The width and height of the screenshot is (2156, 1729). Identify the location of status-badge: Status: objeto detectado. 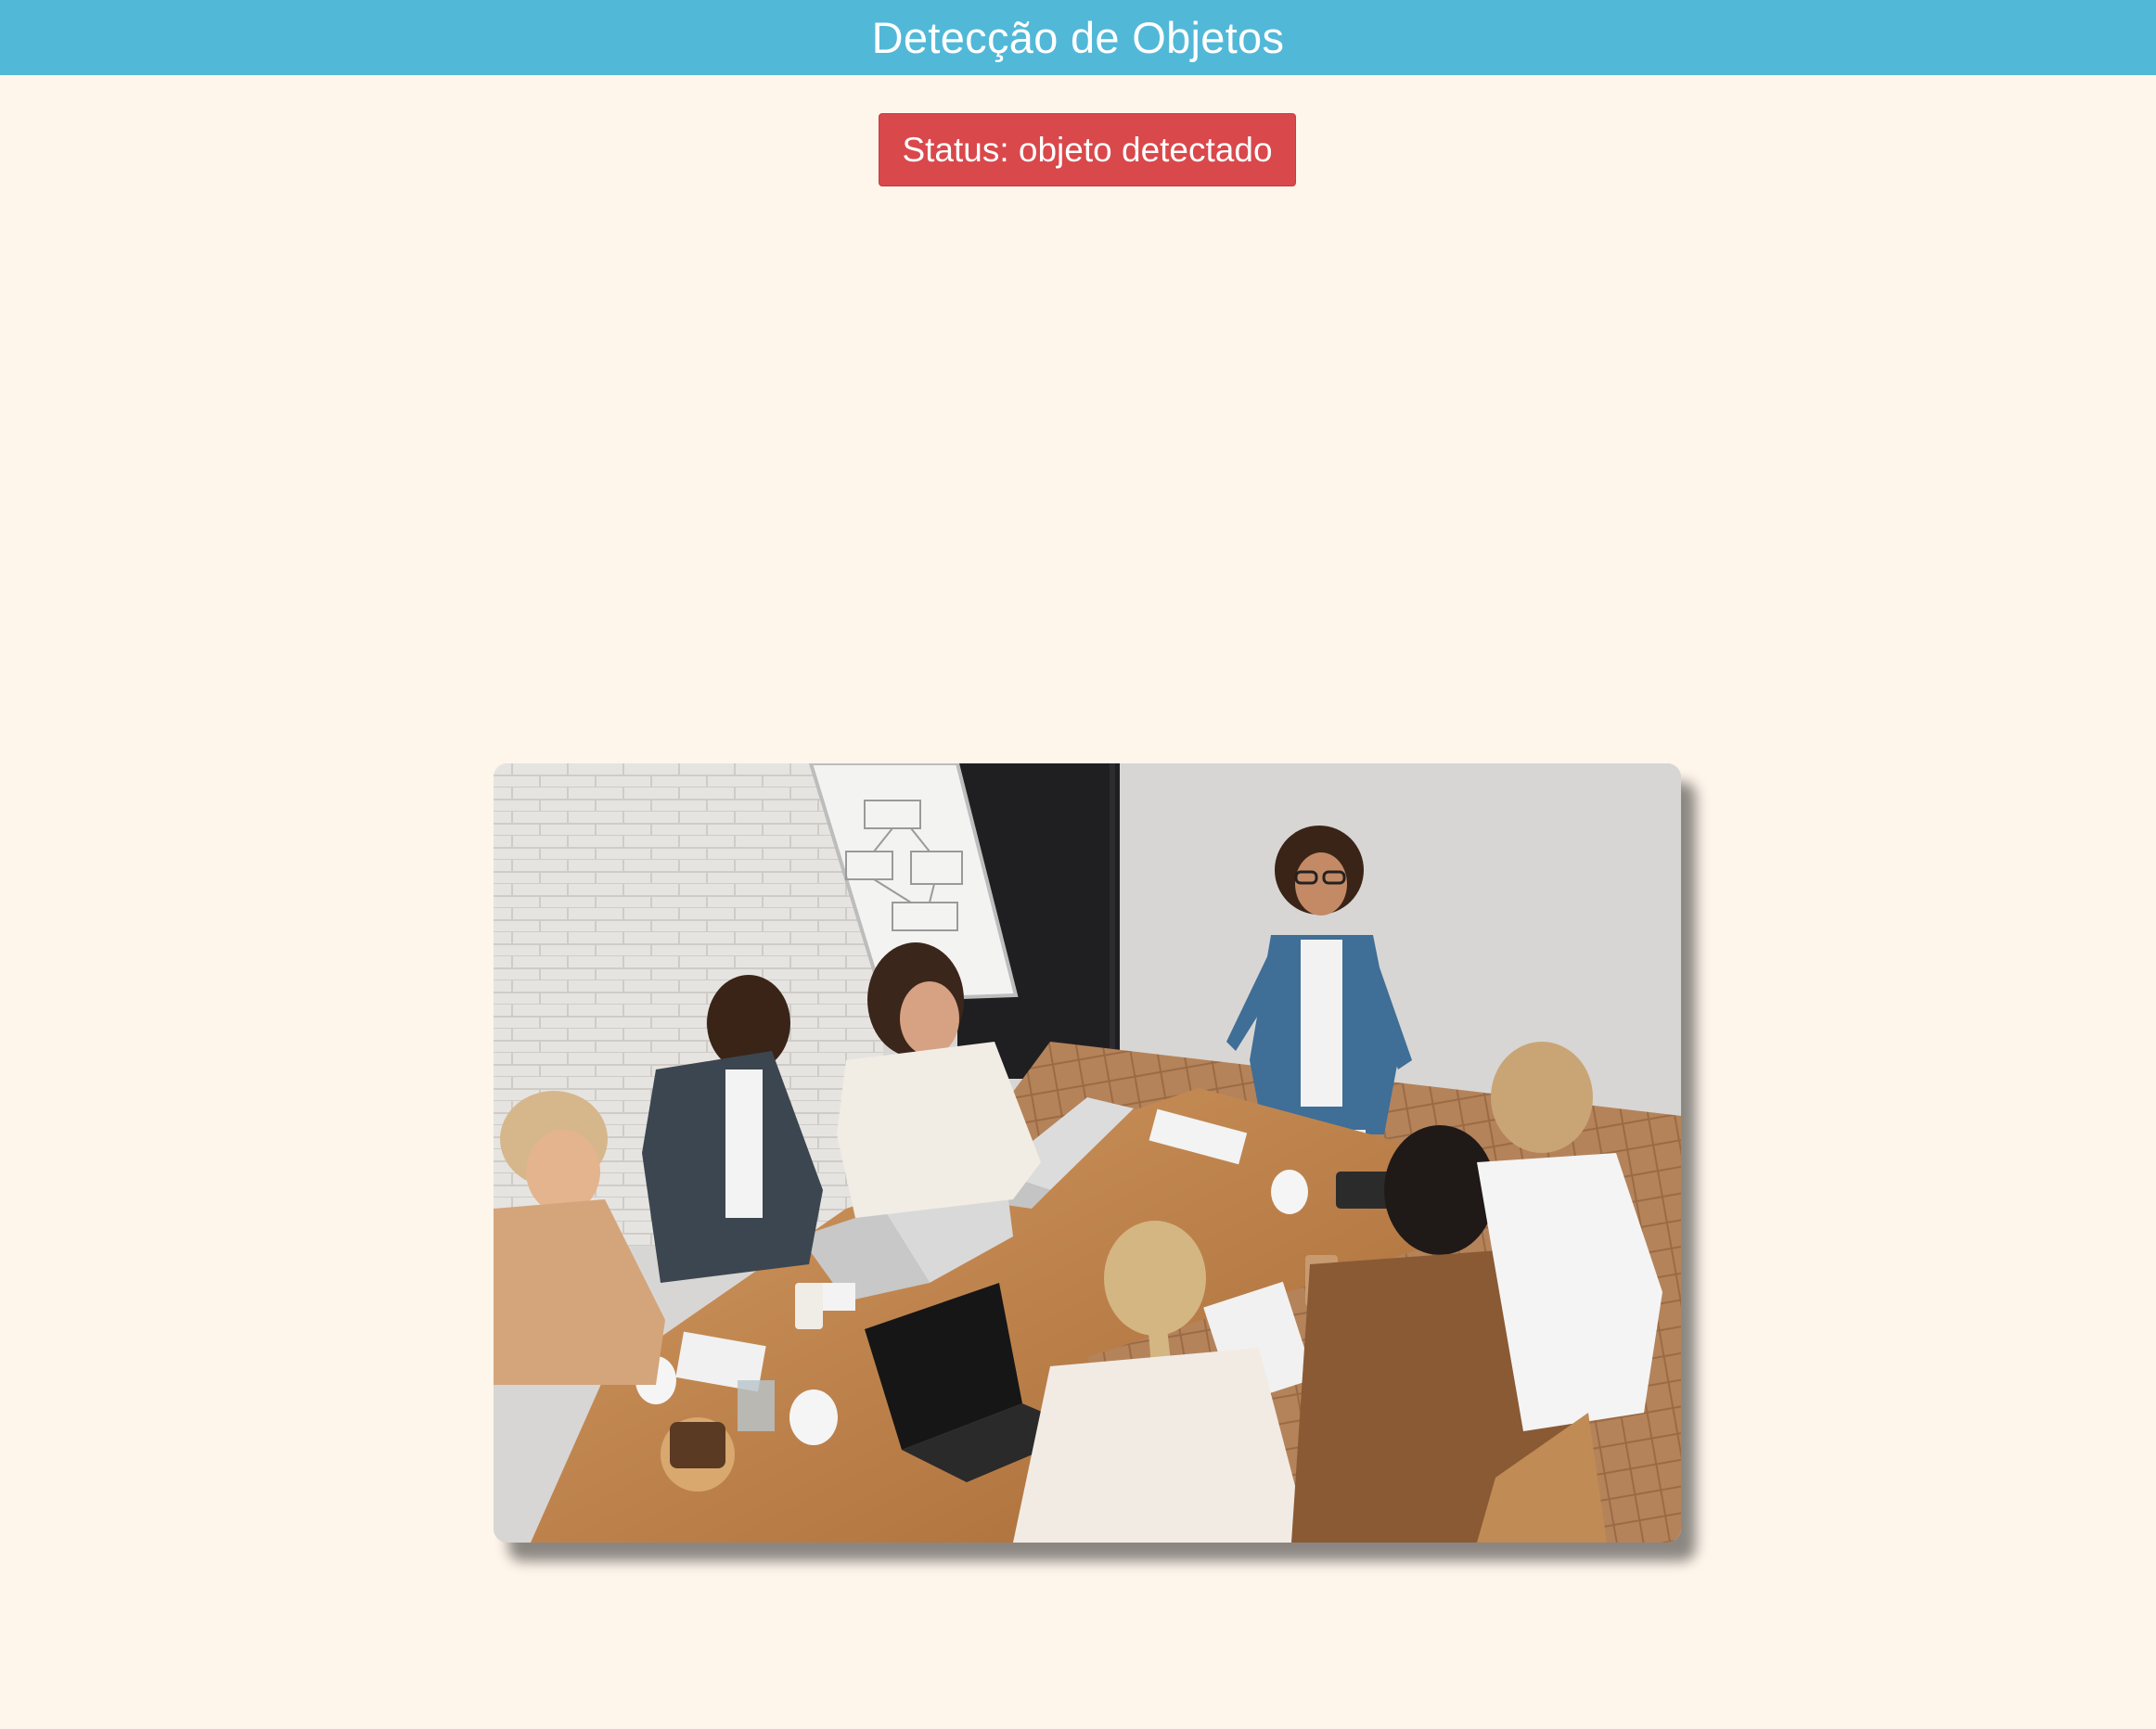
(1087, 149).